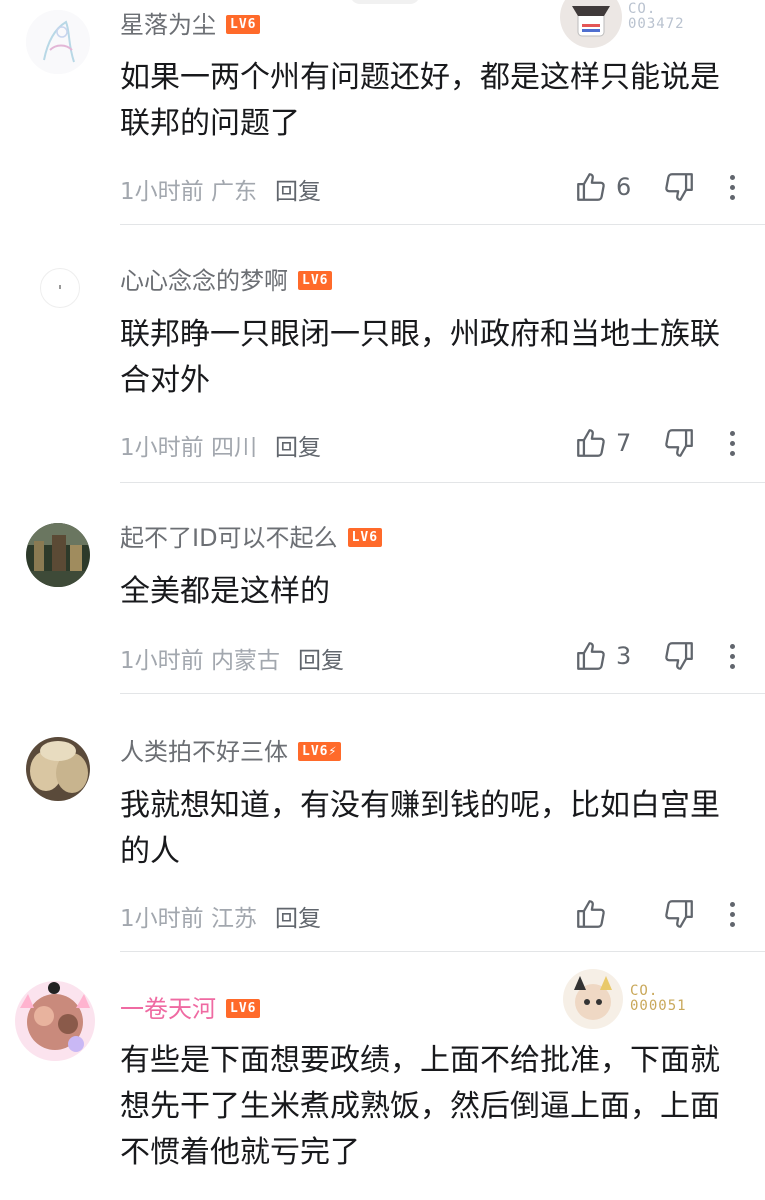 The height and width of the screenshot is (1200, 765). What do you see at coordinates (425, 101) in the screenshot?
I see `comment-text: 如果一两个州有问题还好，都是这样只能说是联邦的问题了` at bounding box center [425, 101].